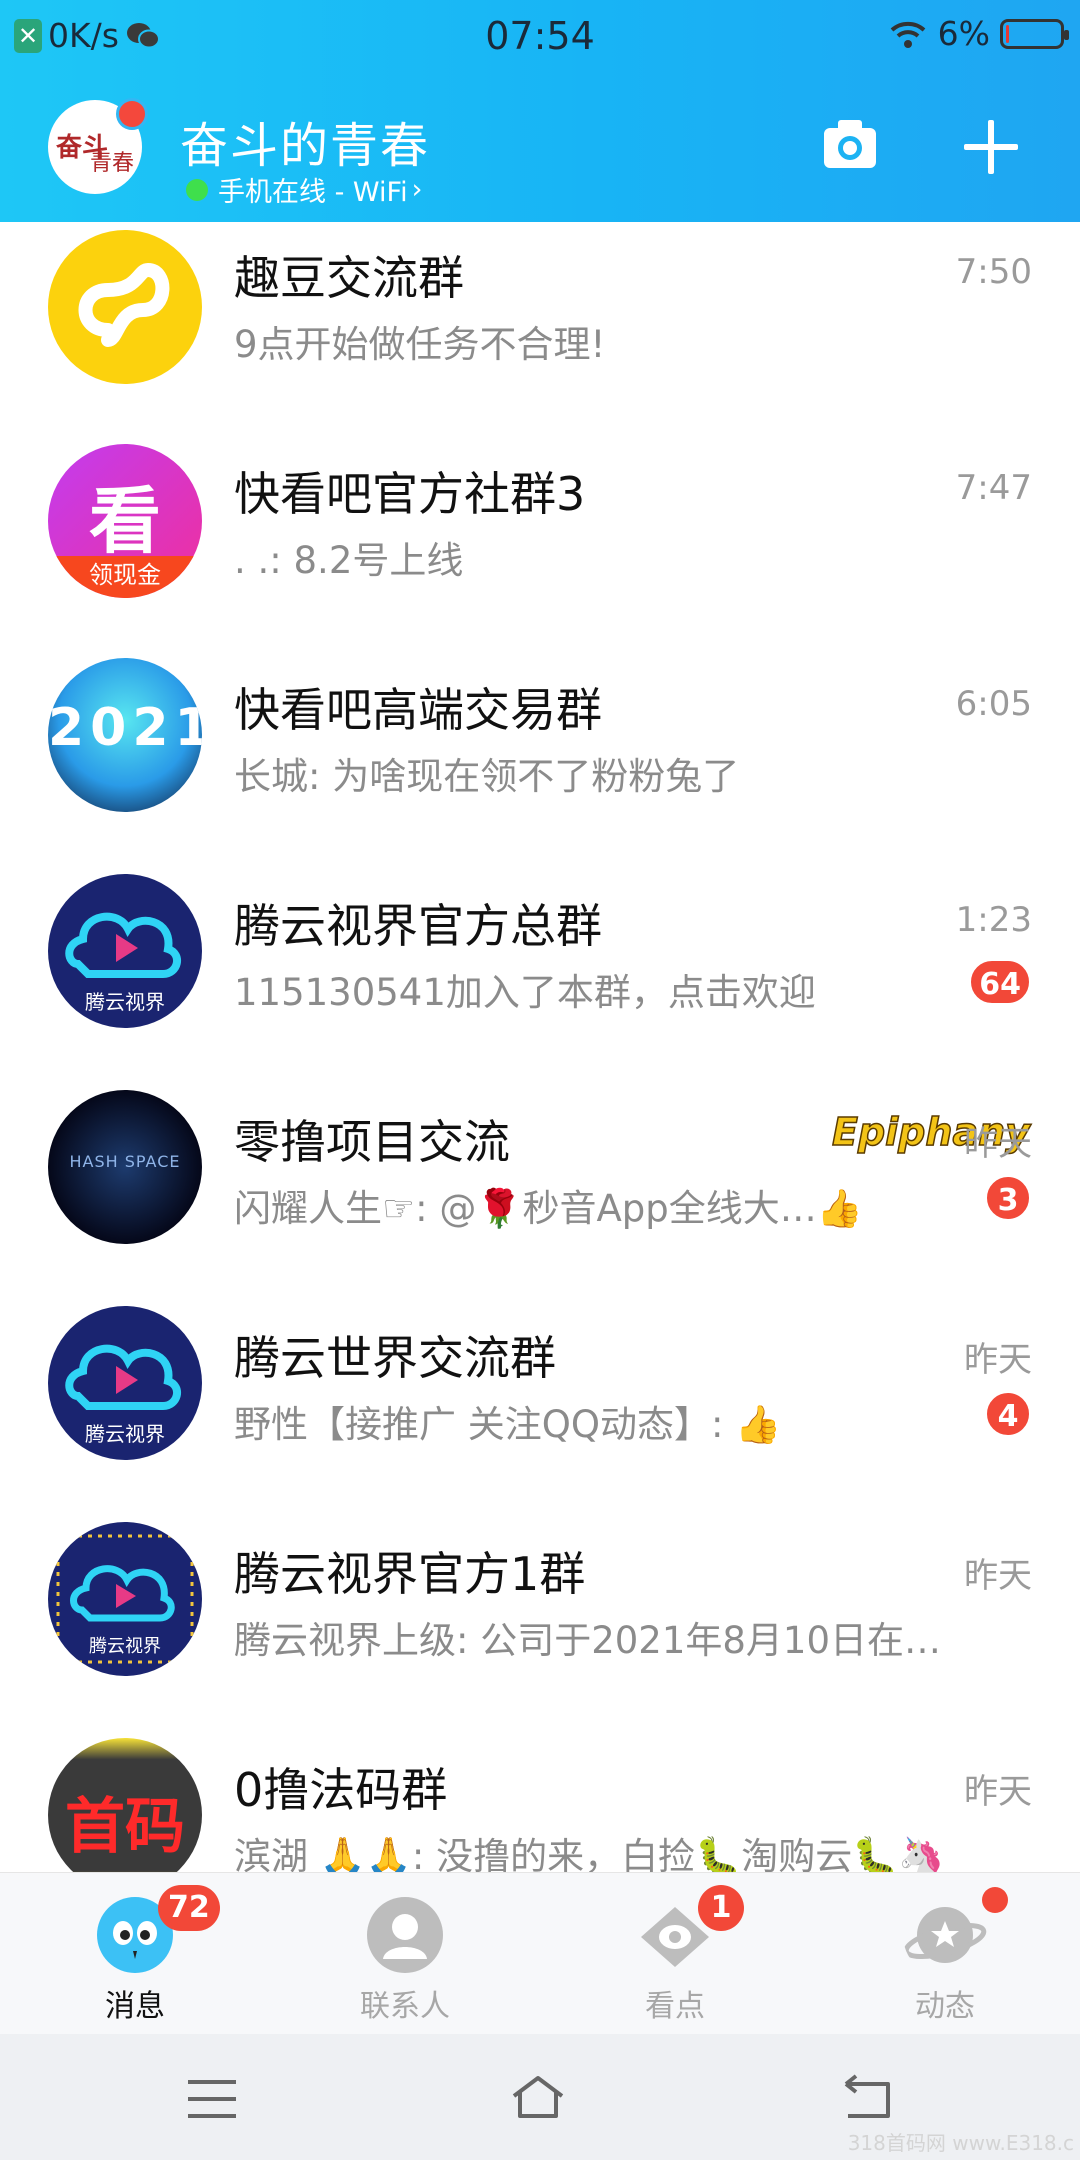  I want to click on chat-name: 快看吧高端交易群, so click(418, 710).